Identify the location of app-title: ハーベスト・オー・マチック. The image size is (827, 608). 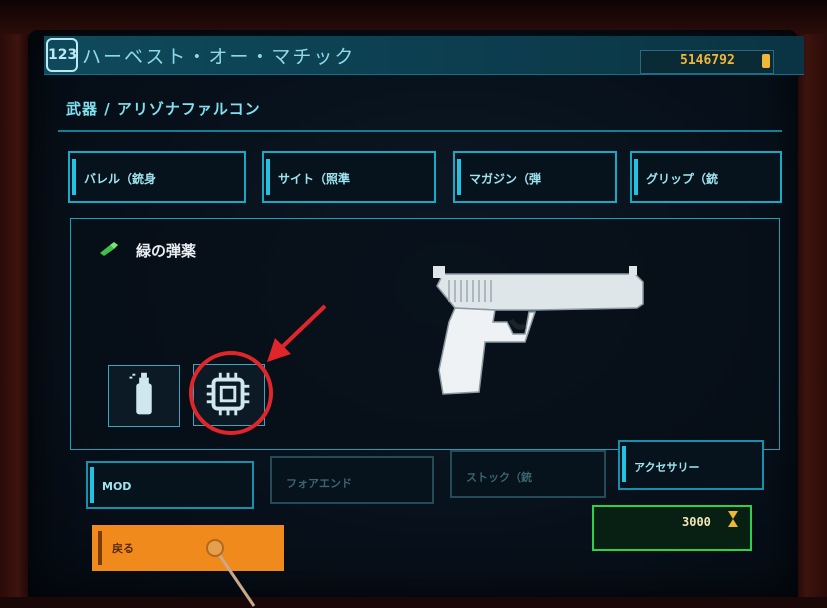
(219, 57).